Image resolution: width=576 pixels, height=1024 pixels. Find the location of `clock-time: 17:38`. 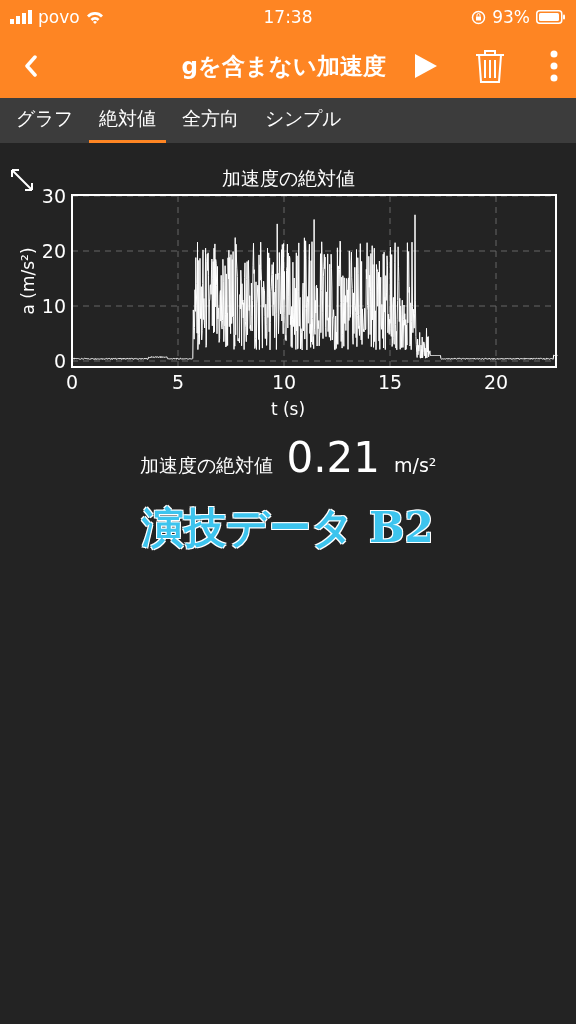

clock-time: 17:38 is located at coordinates (288, 17).